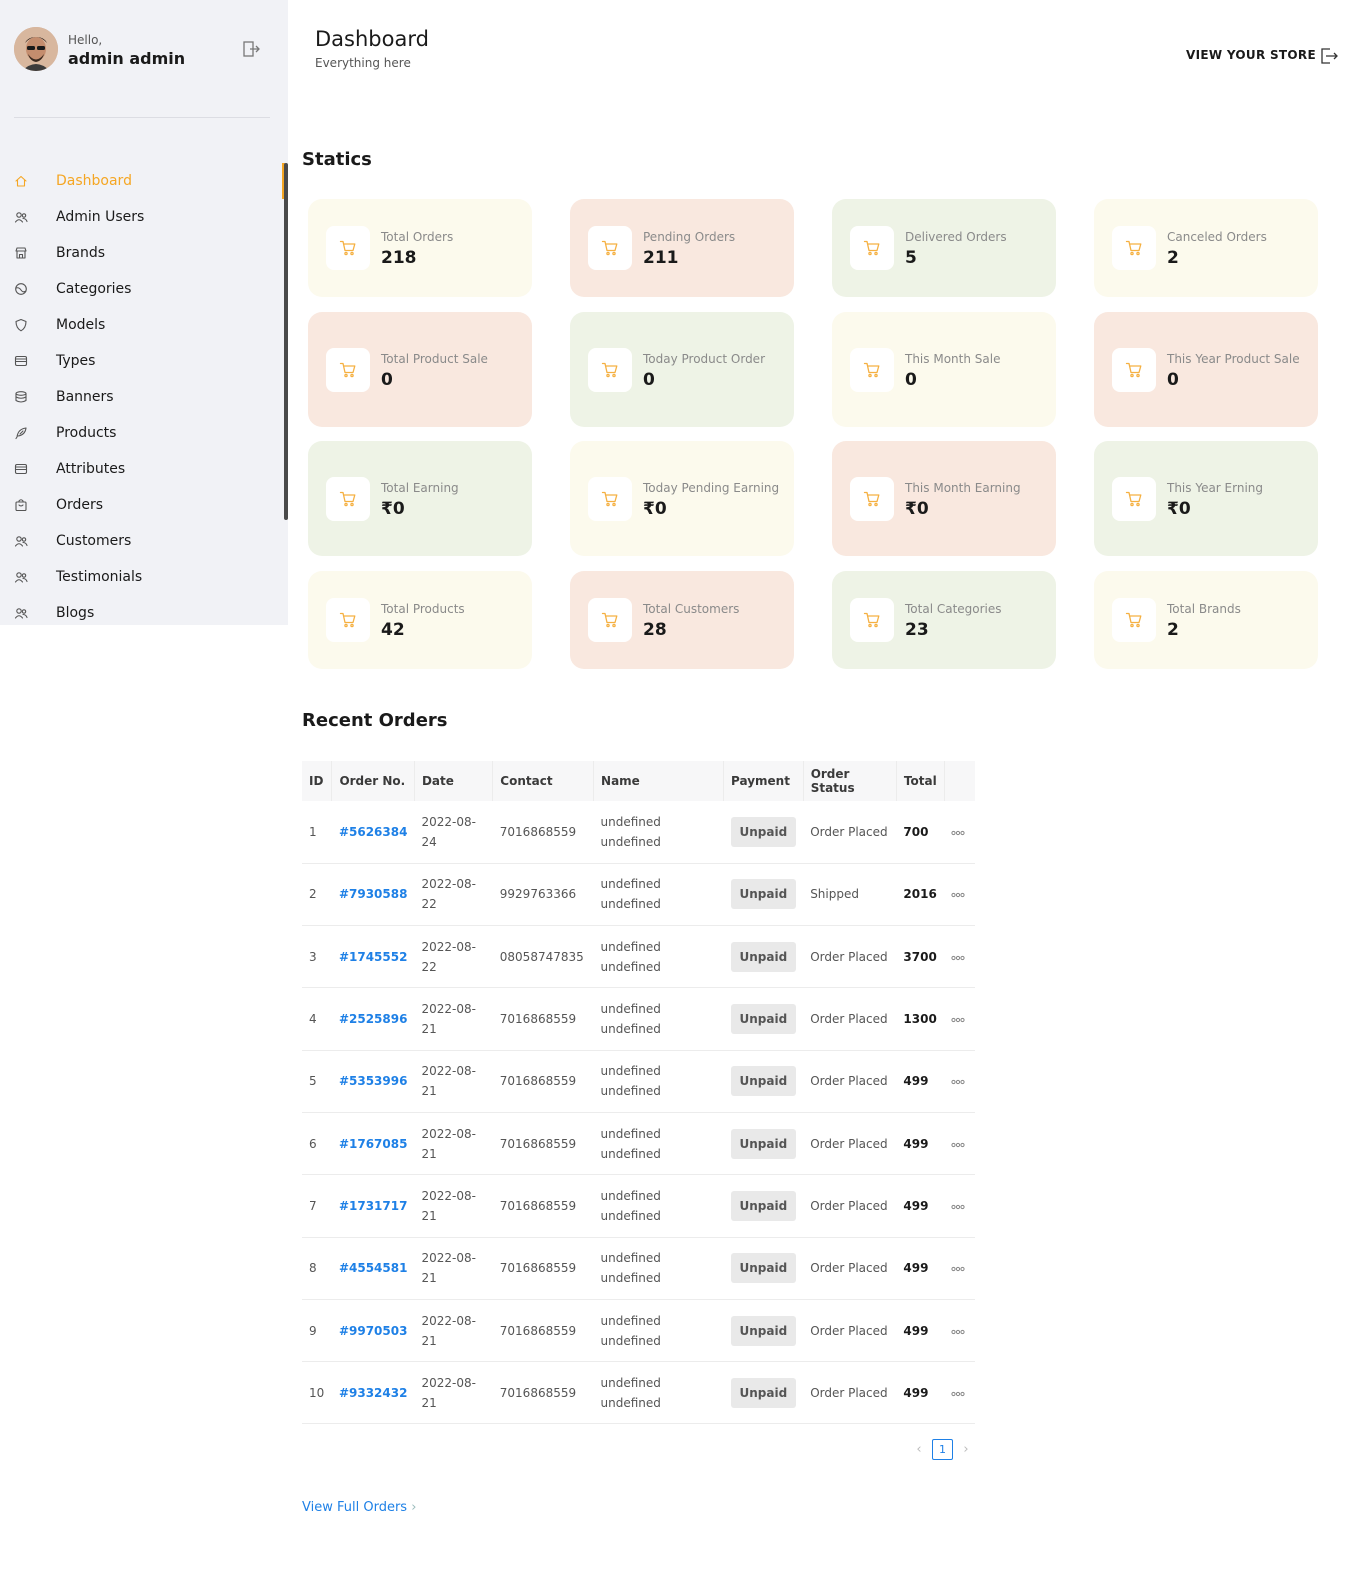  What do you see at coordinates (850, 1268) in the screenshot?
I see `cell-status: Order Placed` at bounding box center [850, 1268].